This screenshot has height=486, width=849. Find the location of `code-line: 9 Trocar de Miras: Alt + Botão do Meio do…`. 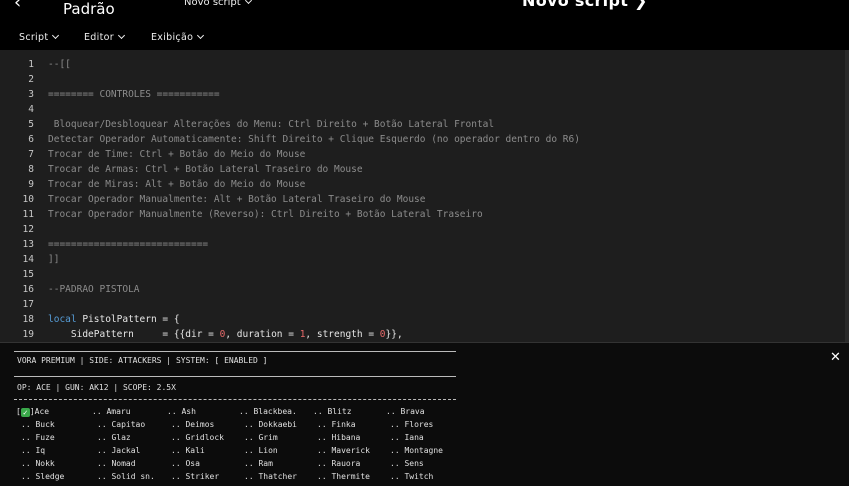

code-line: 9 Trocar de Miras: Alt + Botão do Meio do… is located at coordinates (424, 184).